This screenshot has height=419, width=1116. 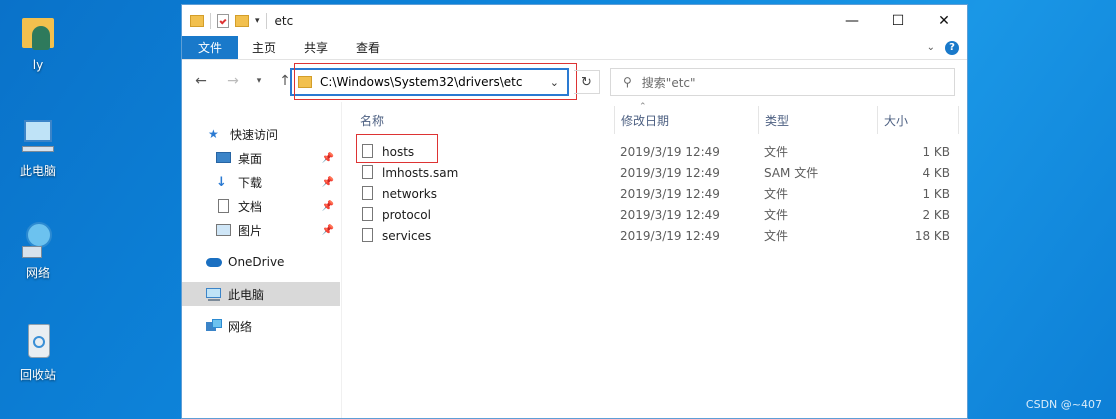 What do you see at coordinates (233, 81) in the screenshot?
I see `forward-arrow-icon: →` at bounding box center [233, 81].